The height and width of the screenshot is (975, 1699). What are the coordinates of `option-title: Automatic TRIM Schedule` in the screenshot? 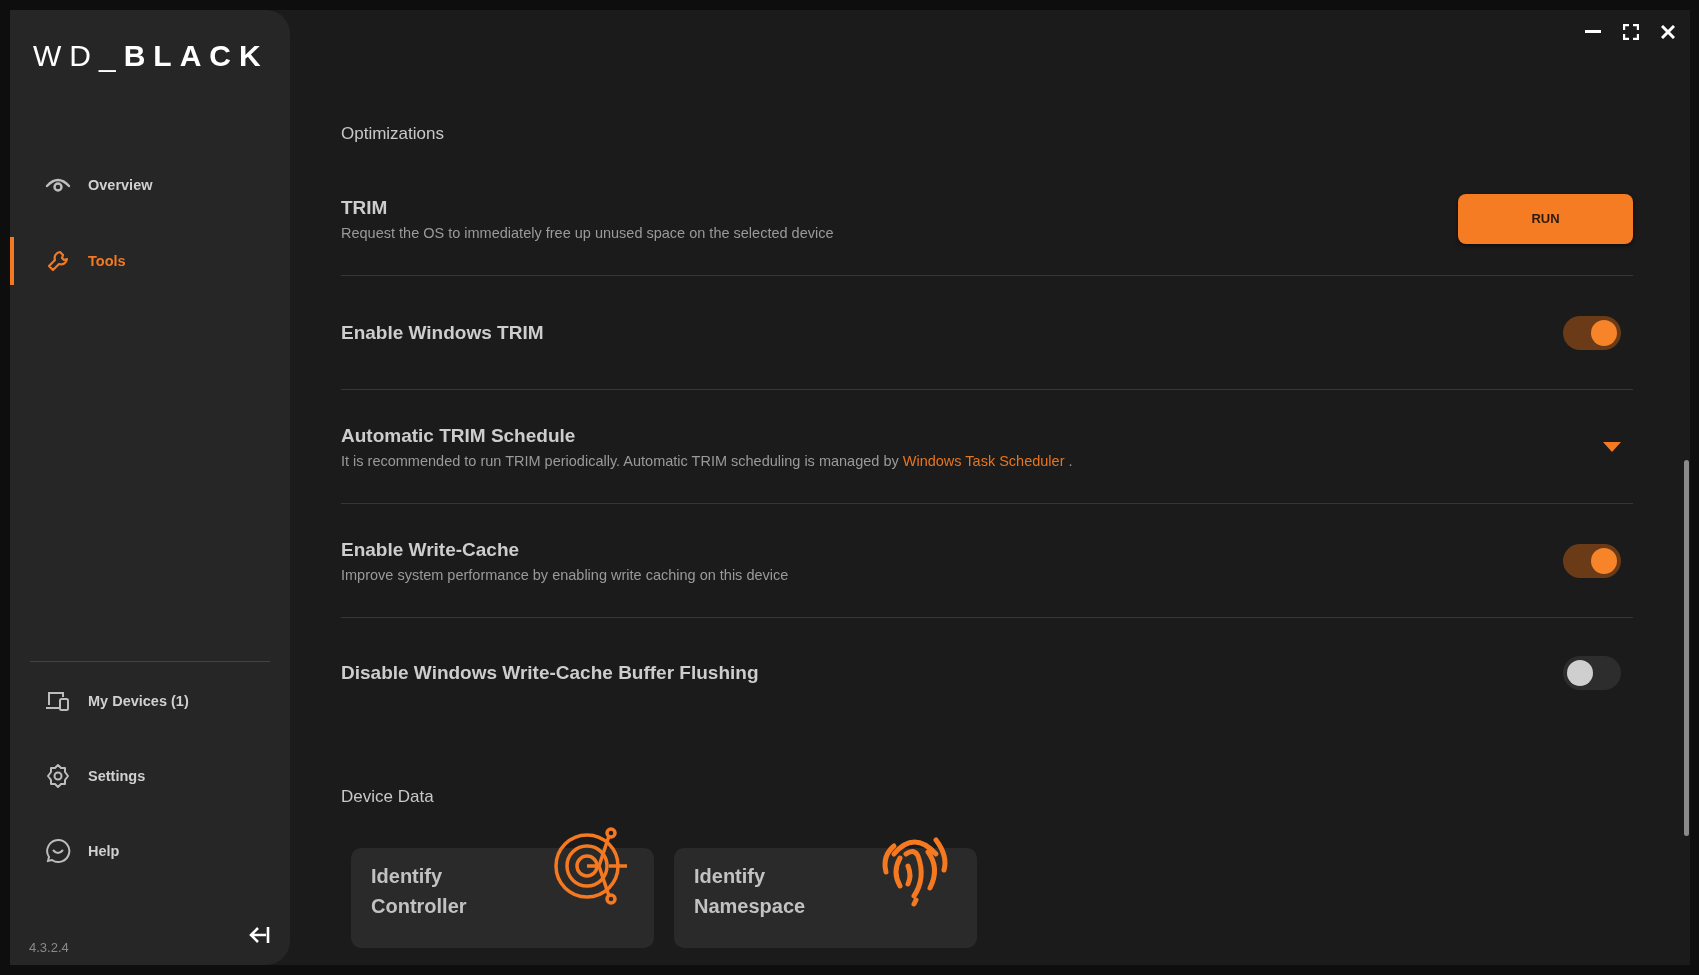 It's located at (459, 435).